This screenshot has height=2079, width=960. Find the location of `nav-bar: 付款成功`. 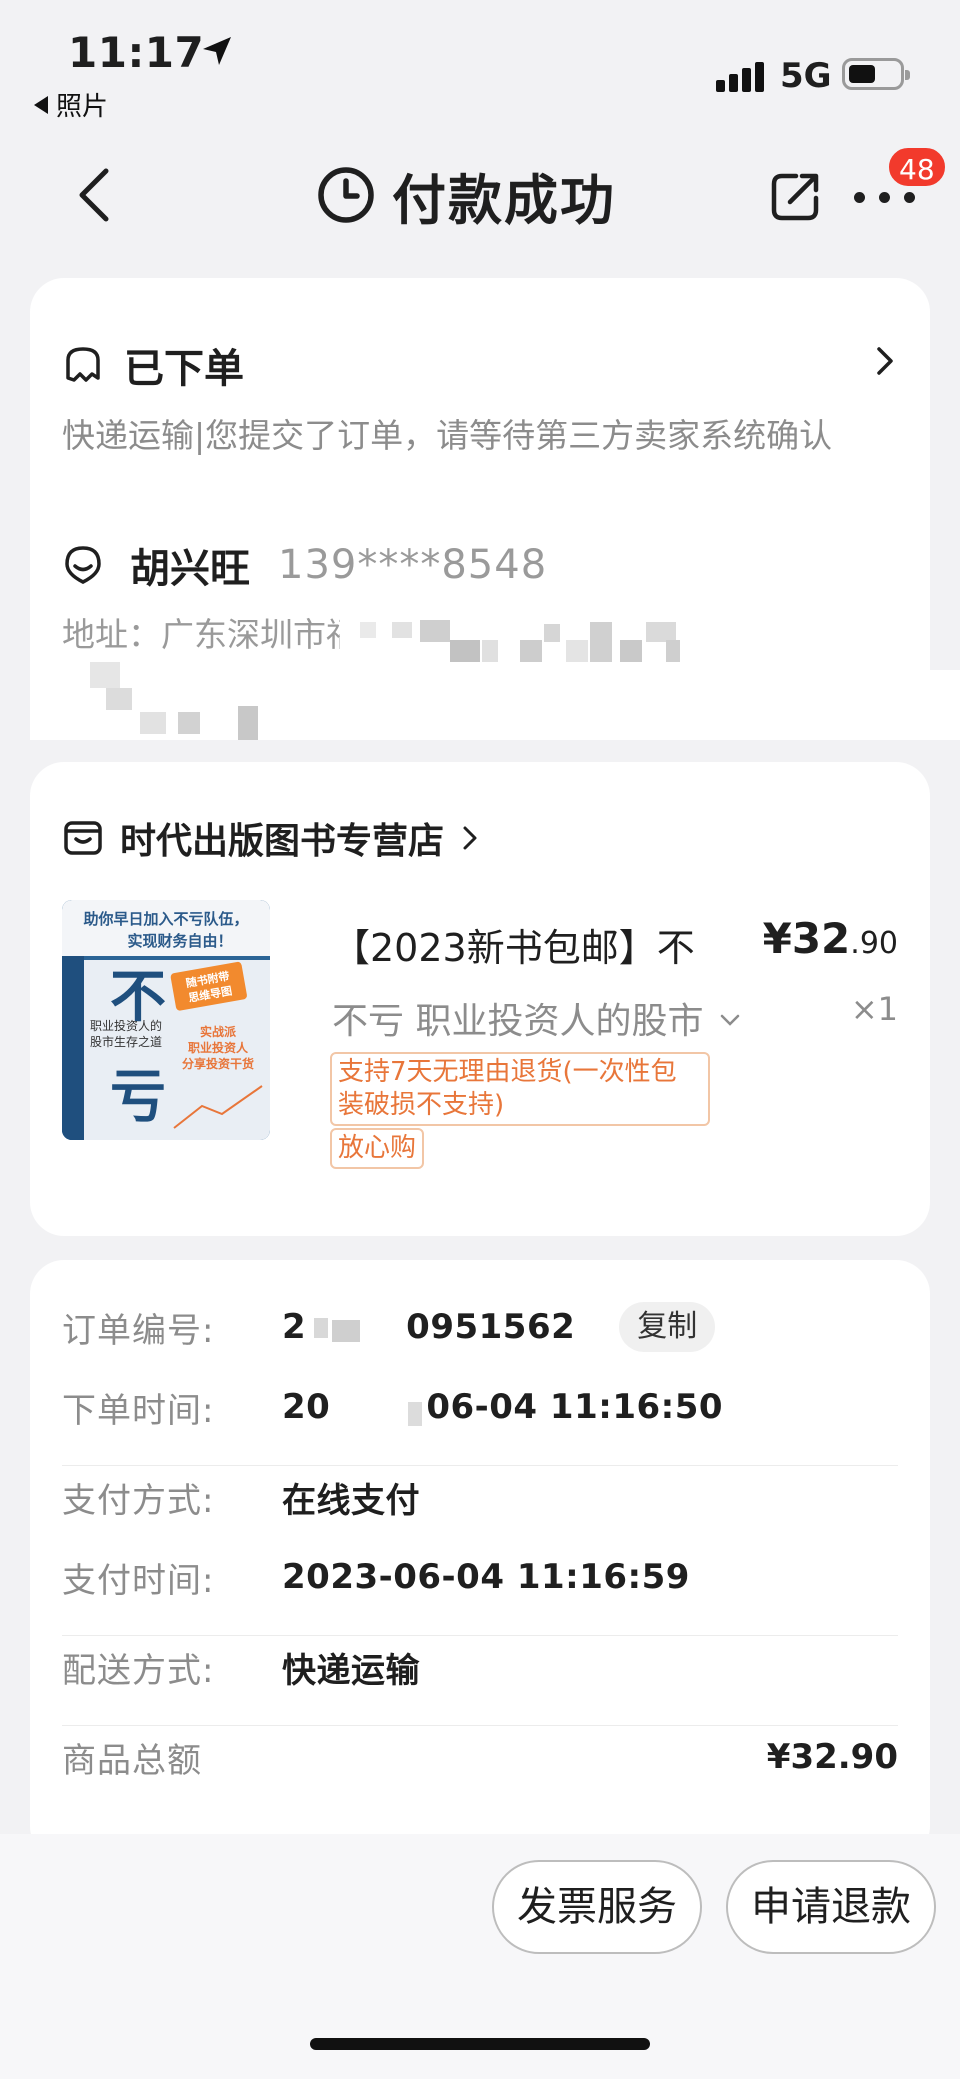

nav-bar: 付款成功 is located at coordinates (480, 197).